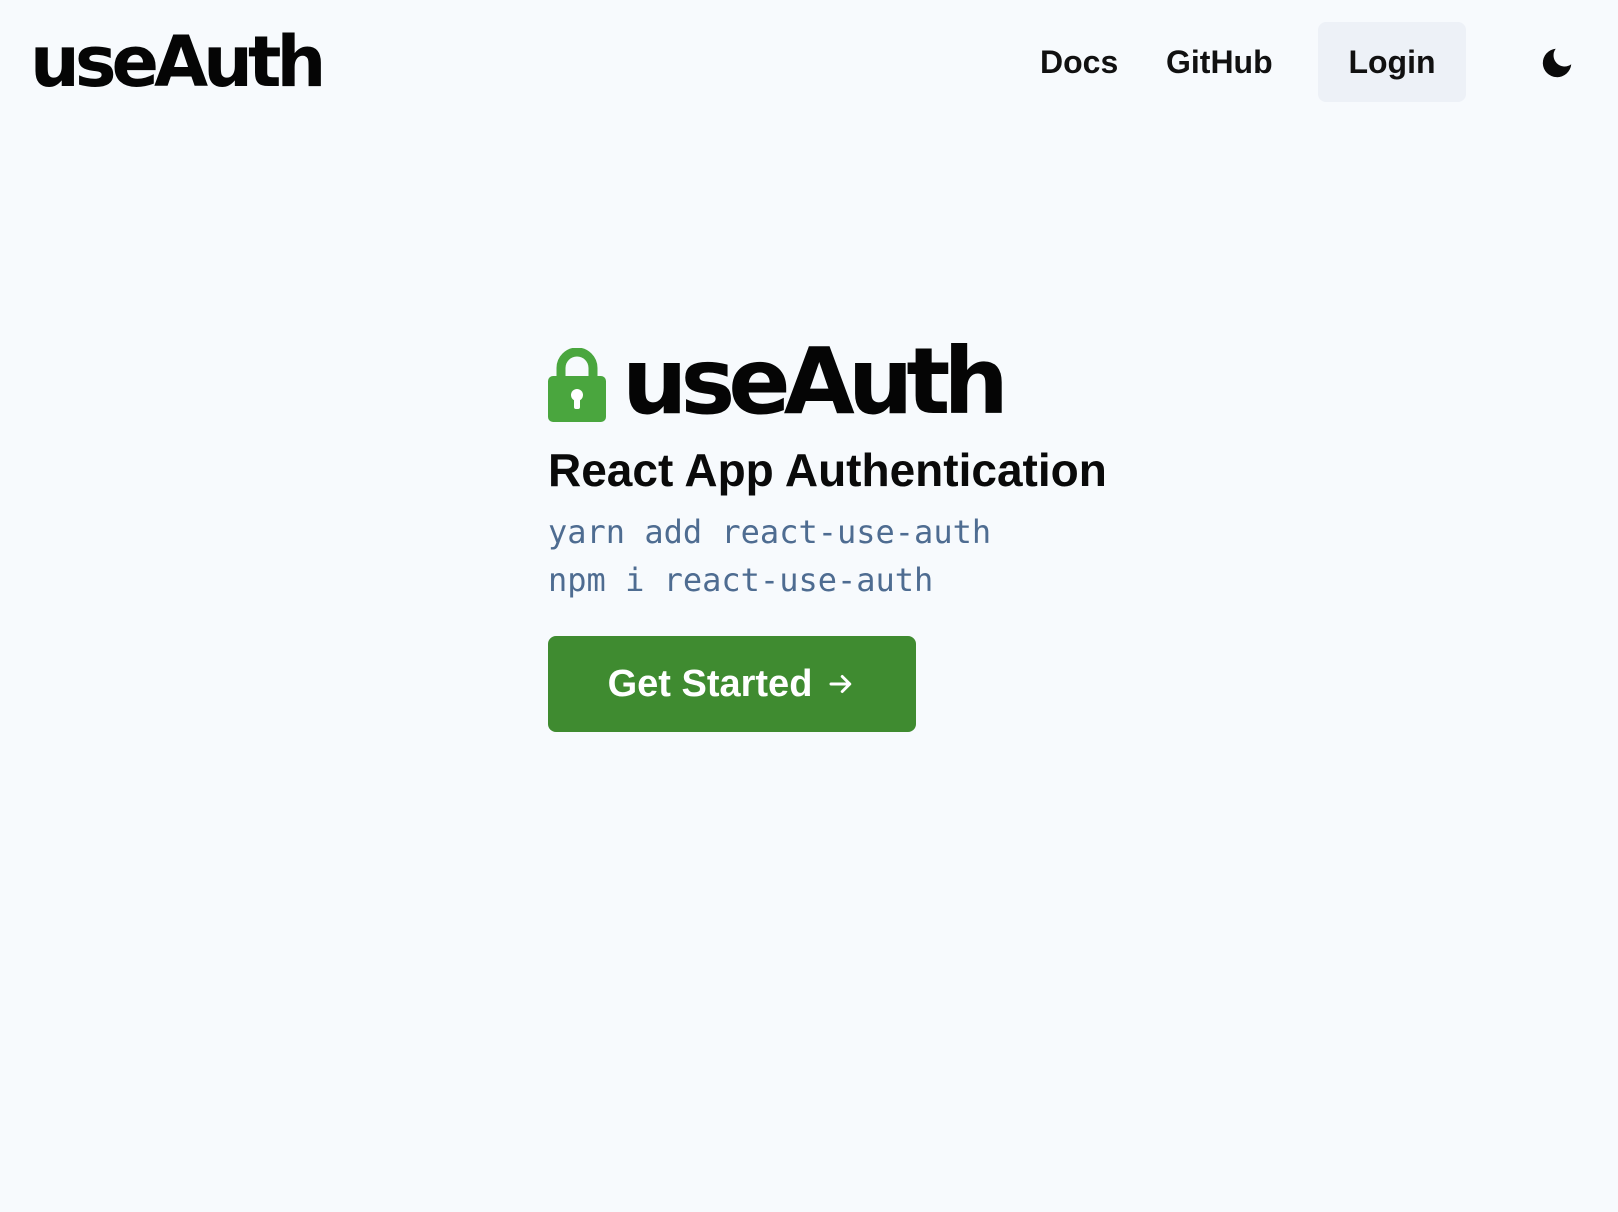 Image resolution: width=1618 pixels, height=1212 pixels. Describe the element at coordinates (577, 385) in the screenshot. I see `lock-icon` at that location.